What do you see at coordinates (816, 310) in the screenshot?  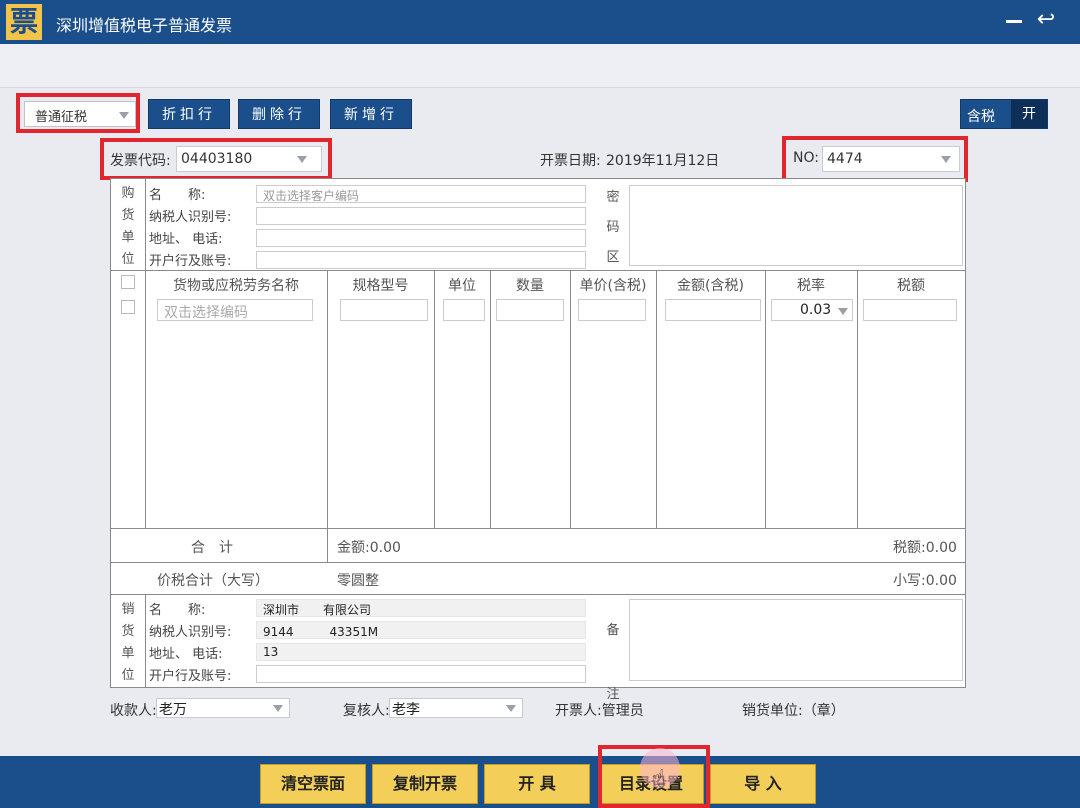 I see `tax-rate-value: 0.03` at bounding box center [816, 310].